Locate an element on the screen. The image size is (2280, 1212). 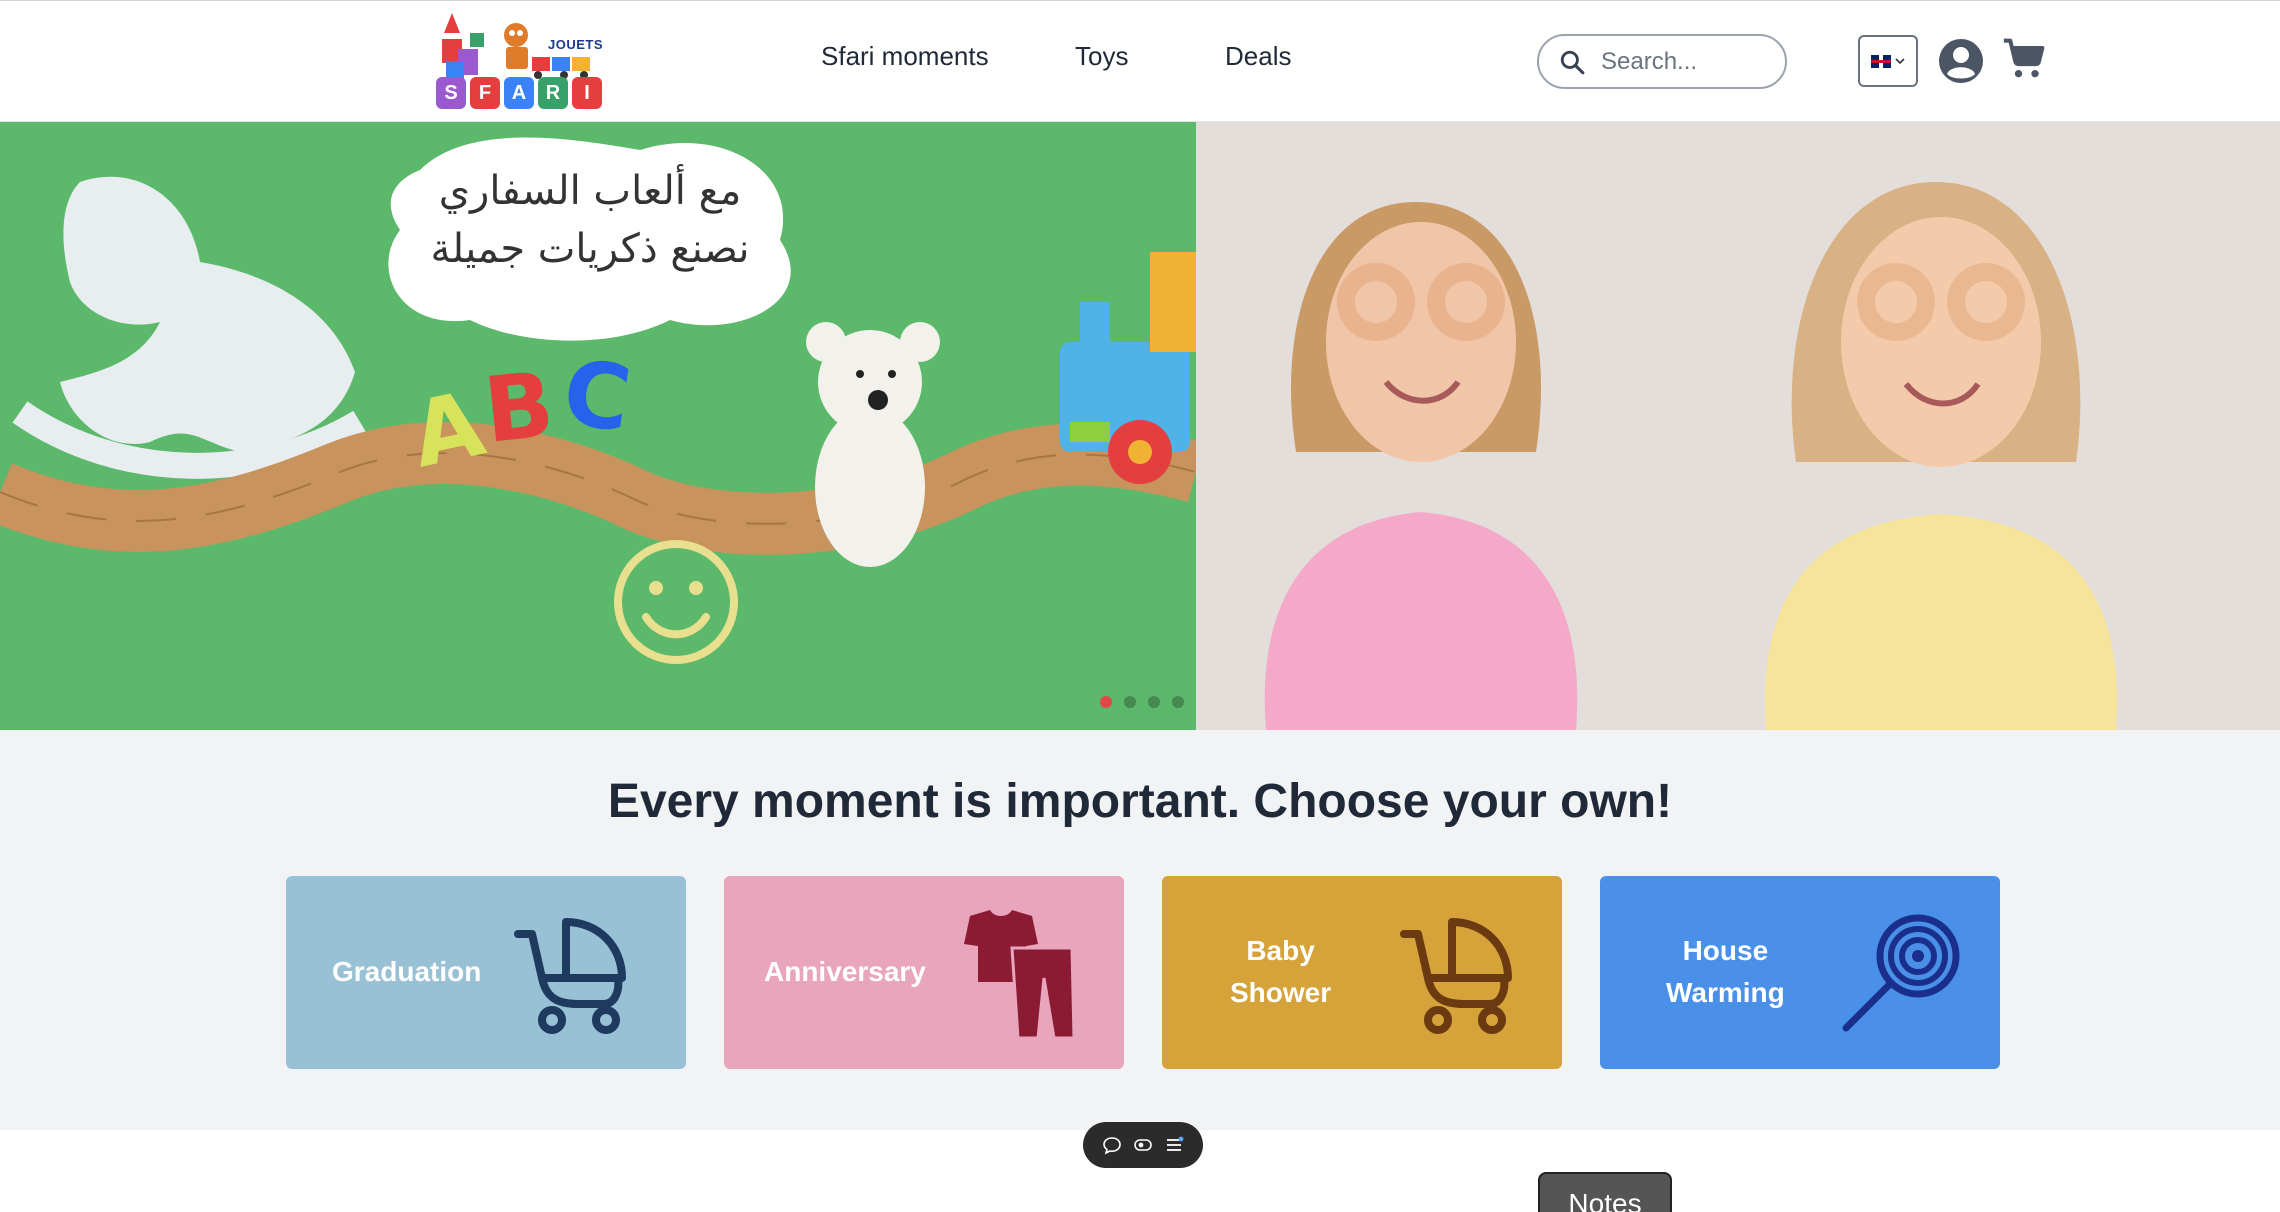
nav-deals: Deals is located at coordinates (1258, 56).